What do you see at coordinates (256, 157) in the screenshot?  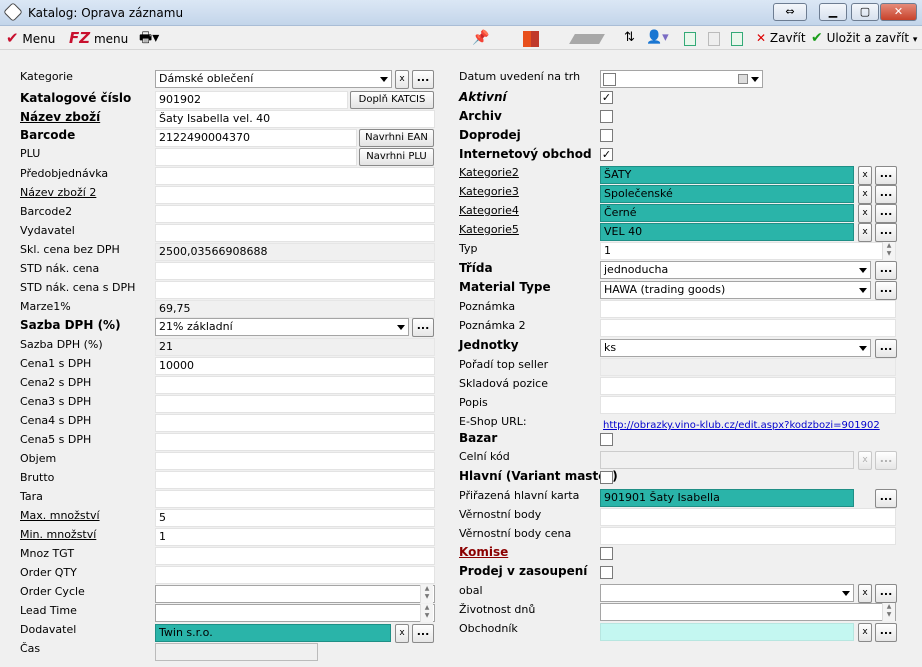 I see `plu-input` at bounding box center [256, 157].